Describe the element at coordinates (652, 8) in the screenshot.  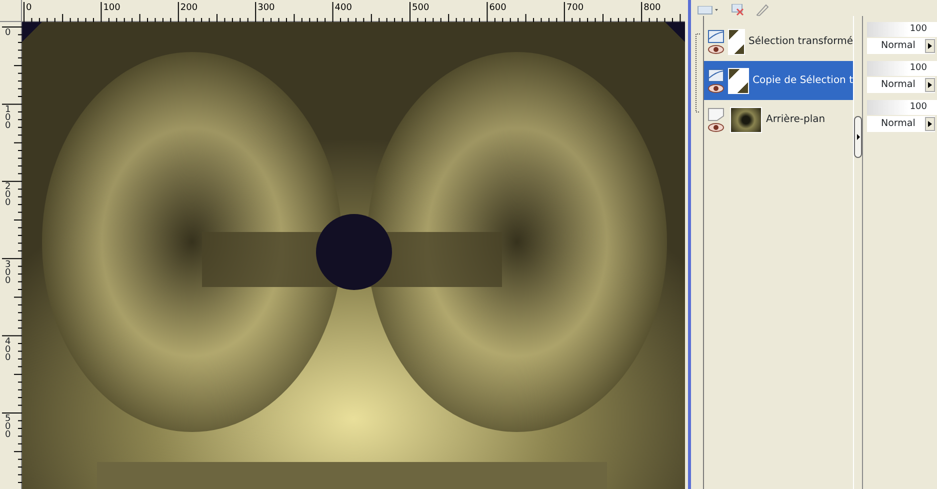
I see `ruler-label: 800` at that location.